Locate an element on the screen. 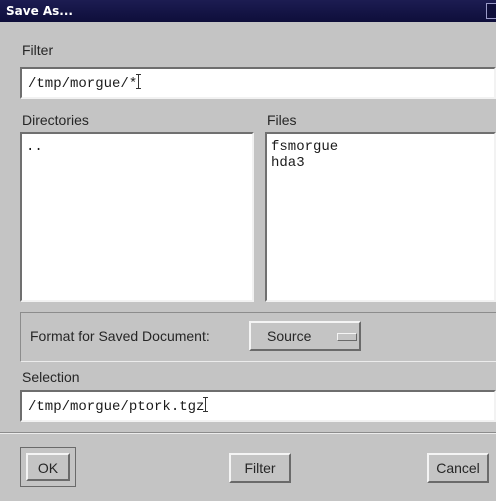 The width and height of the screenshot is (496, 501). title-bar is located at coordinates (248, 11).